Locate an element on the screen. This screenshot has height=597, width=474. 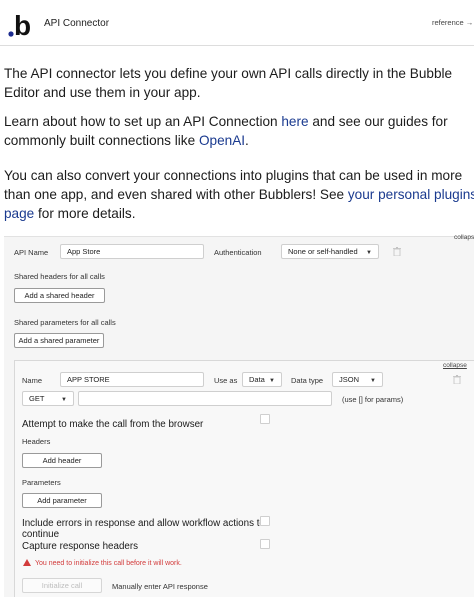
add-header-button: Add header is located at coordinates (62, 460).